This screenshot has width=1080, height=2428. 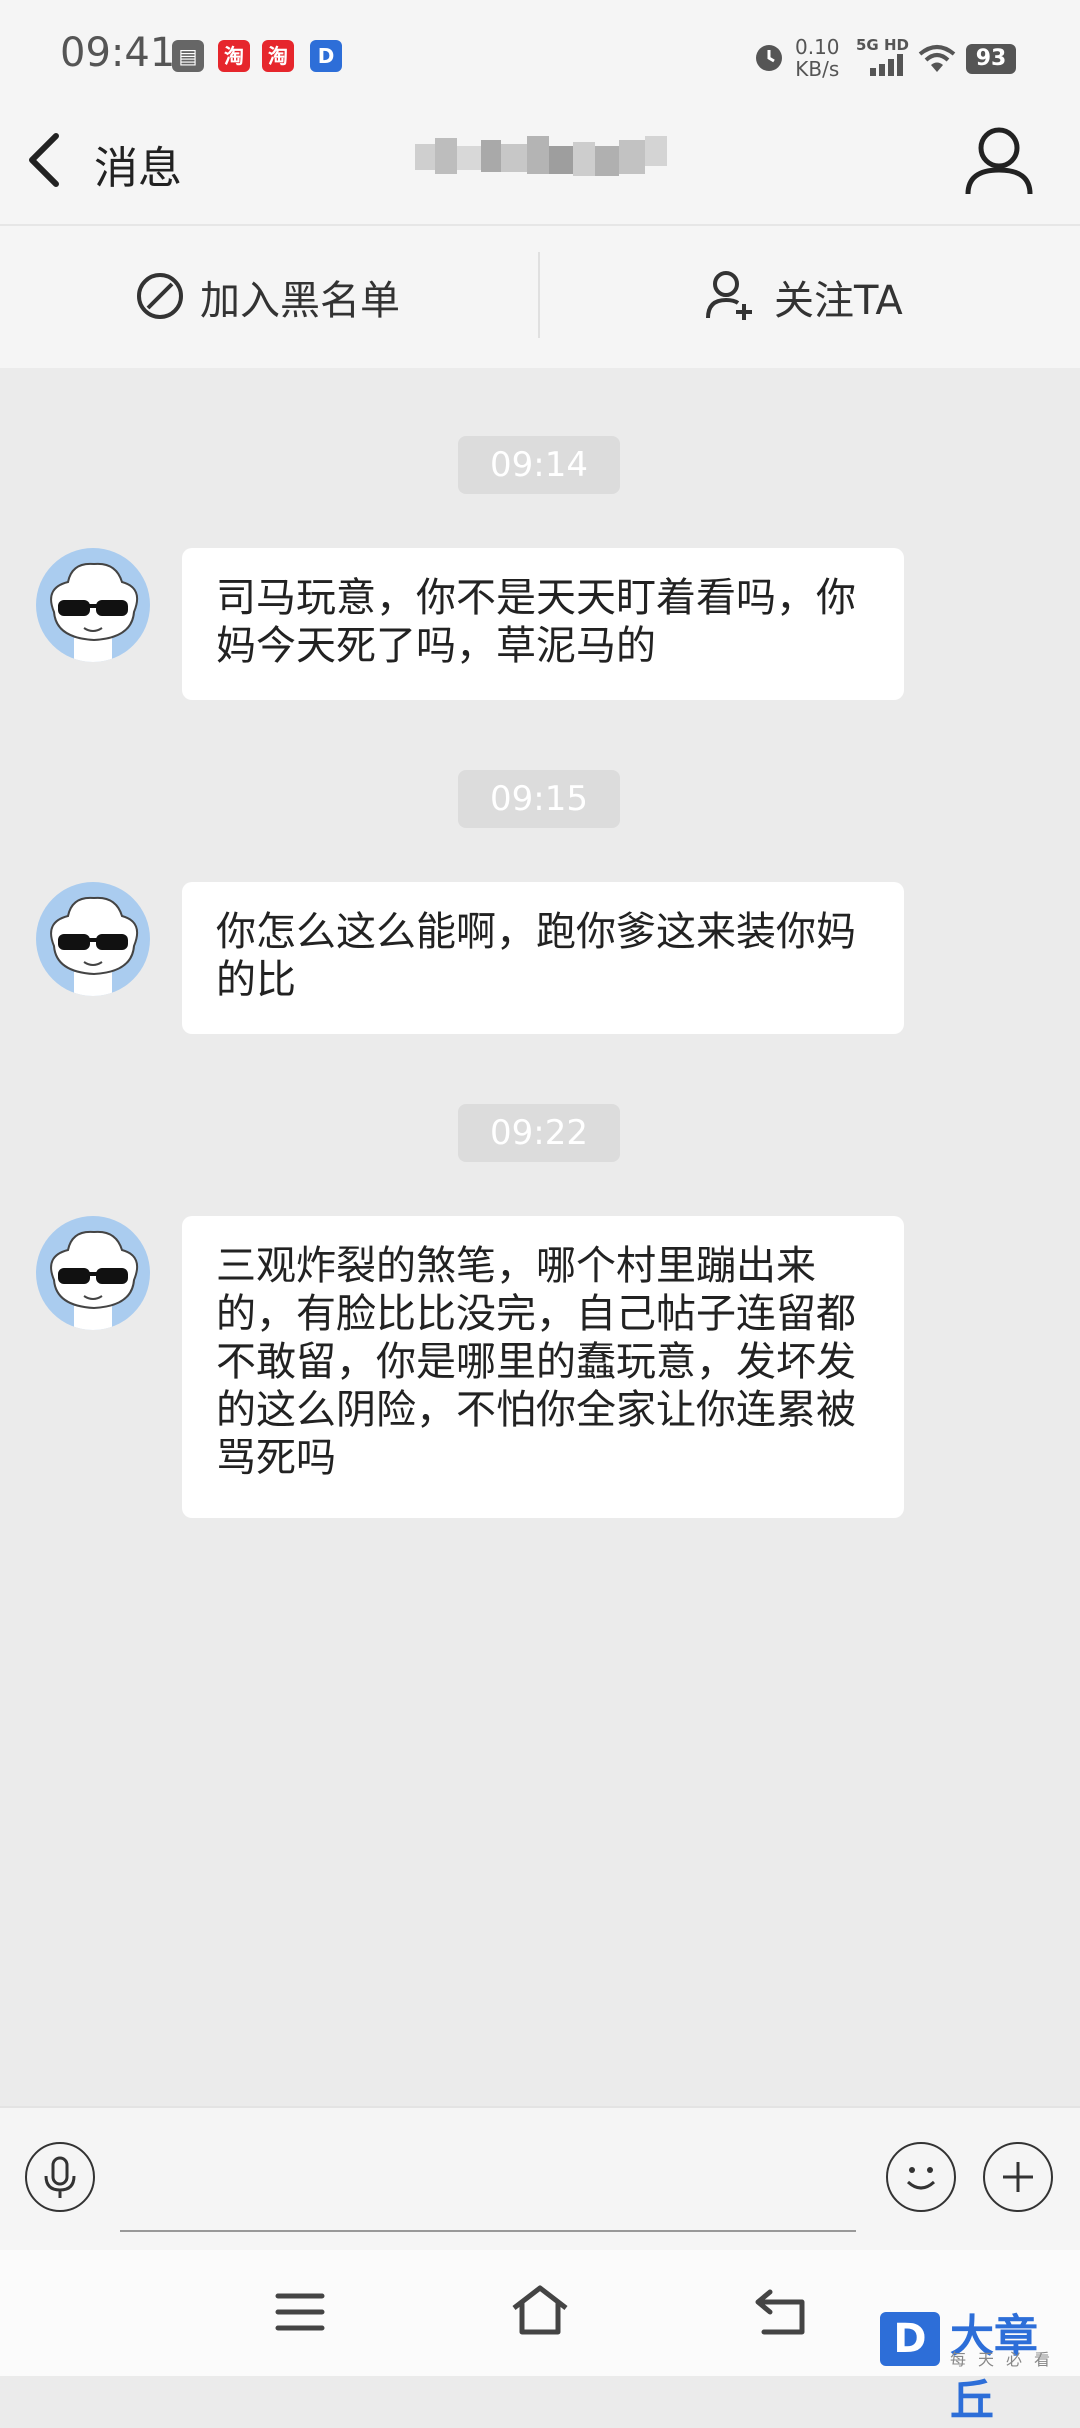 I want to click on message-timestamp: 09:14, so click(x=539, y=465).